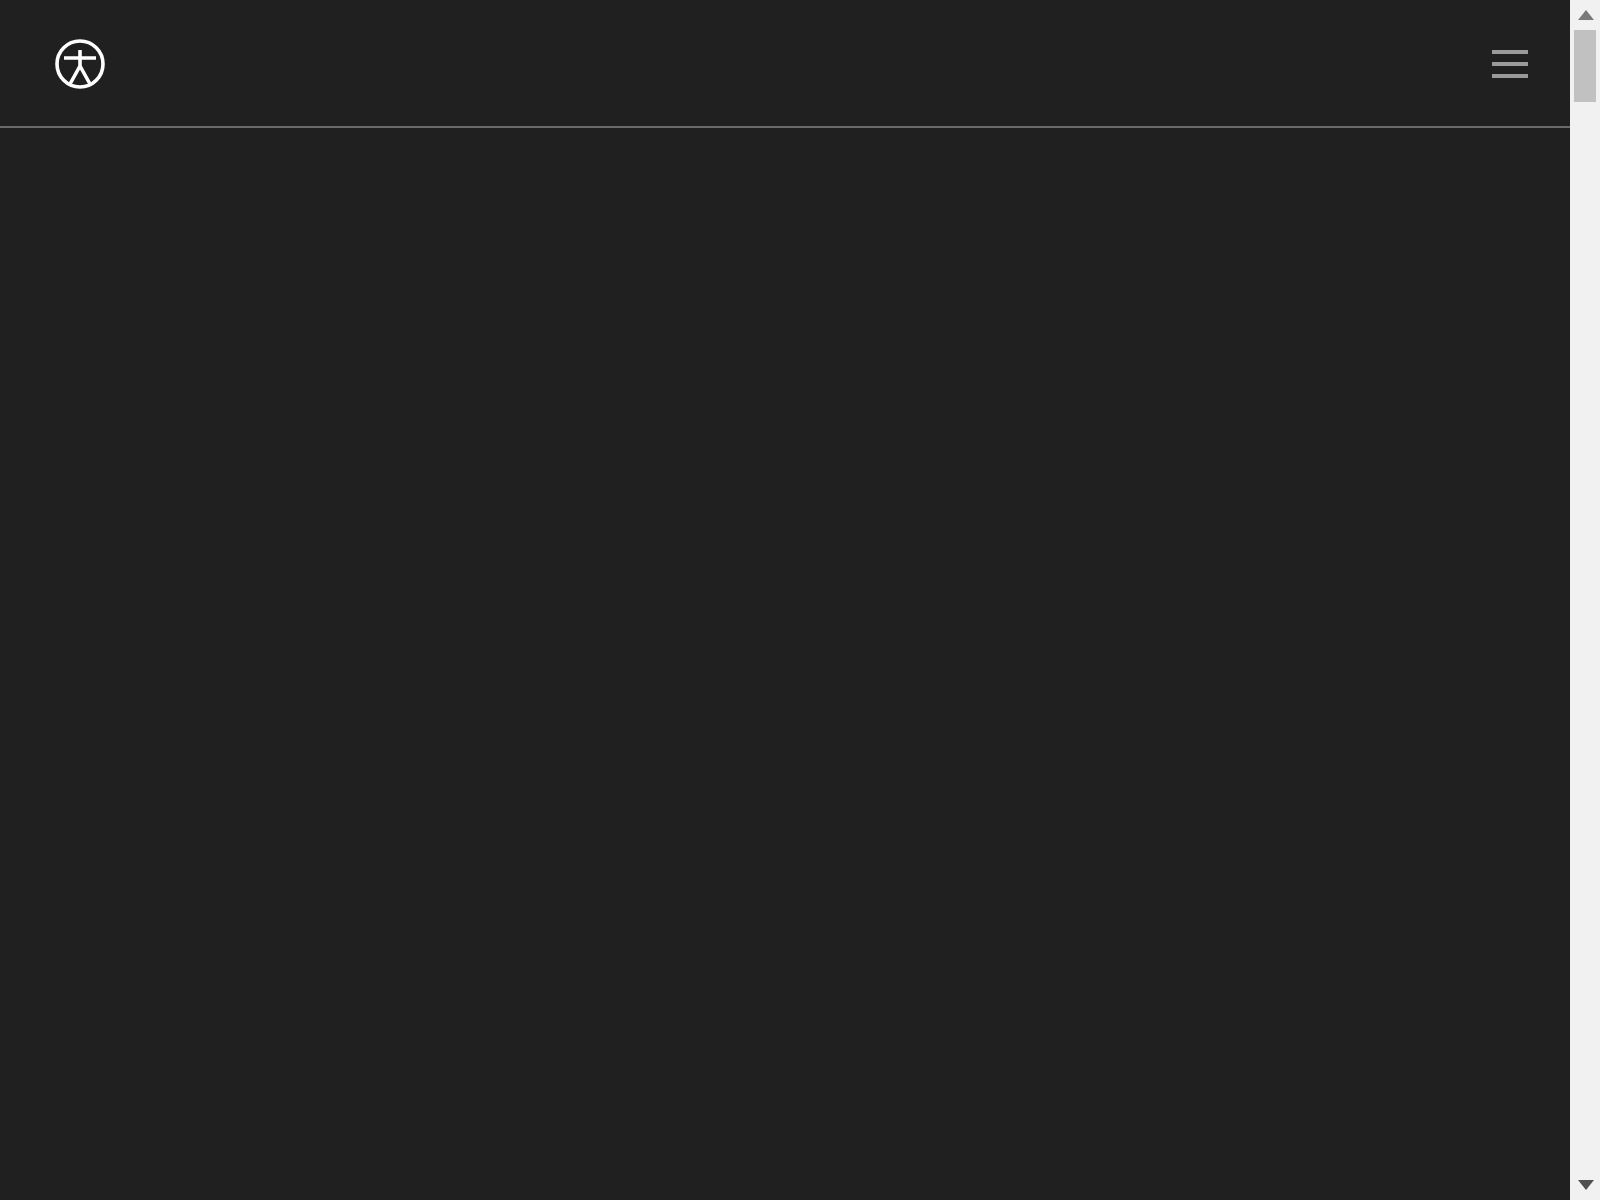 The image size is (1600, 1200). What do you see at coordinates (1585, 66) in the screenshot?
I see `scrollbar-thumb` at bounding box center [1585, 66].